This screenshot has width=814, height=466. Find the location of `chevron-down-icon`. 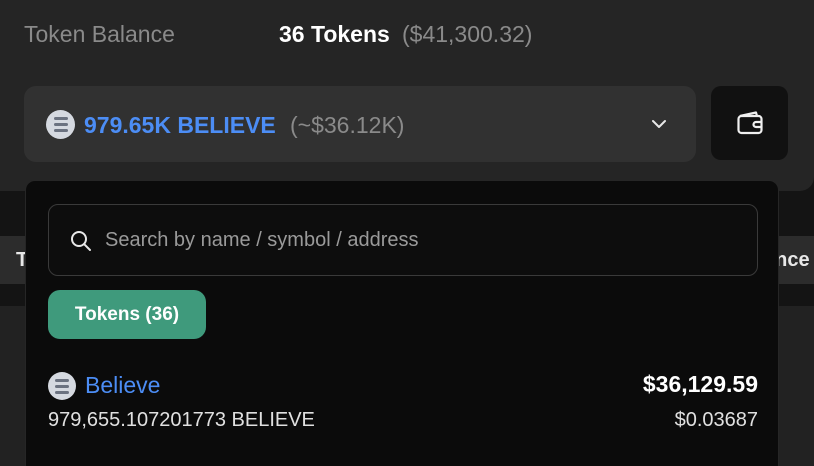

chevron-down-icon is located at coordinates (659, 124).